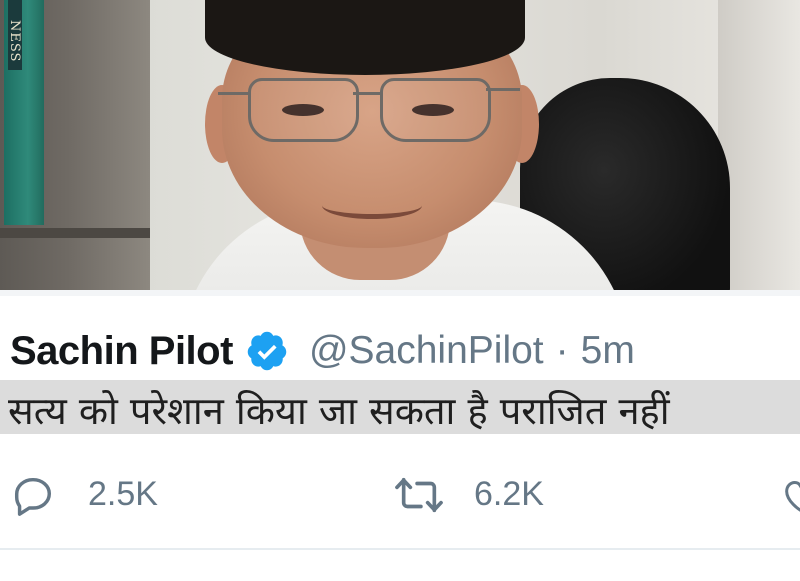  What do you see at coordinates (509, 494) in the screenshot?
I see `retweet-count: 6.2K` at bounding box center [509, 494].